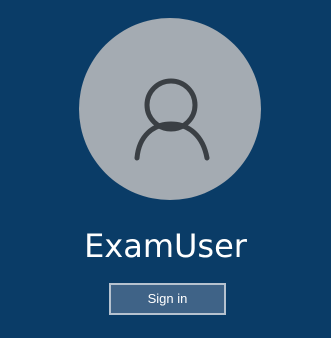 The height and width of the screenshot is (338, 331). What do you see at coordinates (172, 119) in the screenshot?
I see `user-silhouette-icon` at bounding box center [172, 119].